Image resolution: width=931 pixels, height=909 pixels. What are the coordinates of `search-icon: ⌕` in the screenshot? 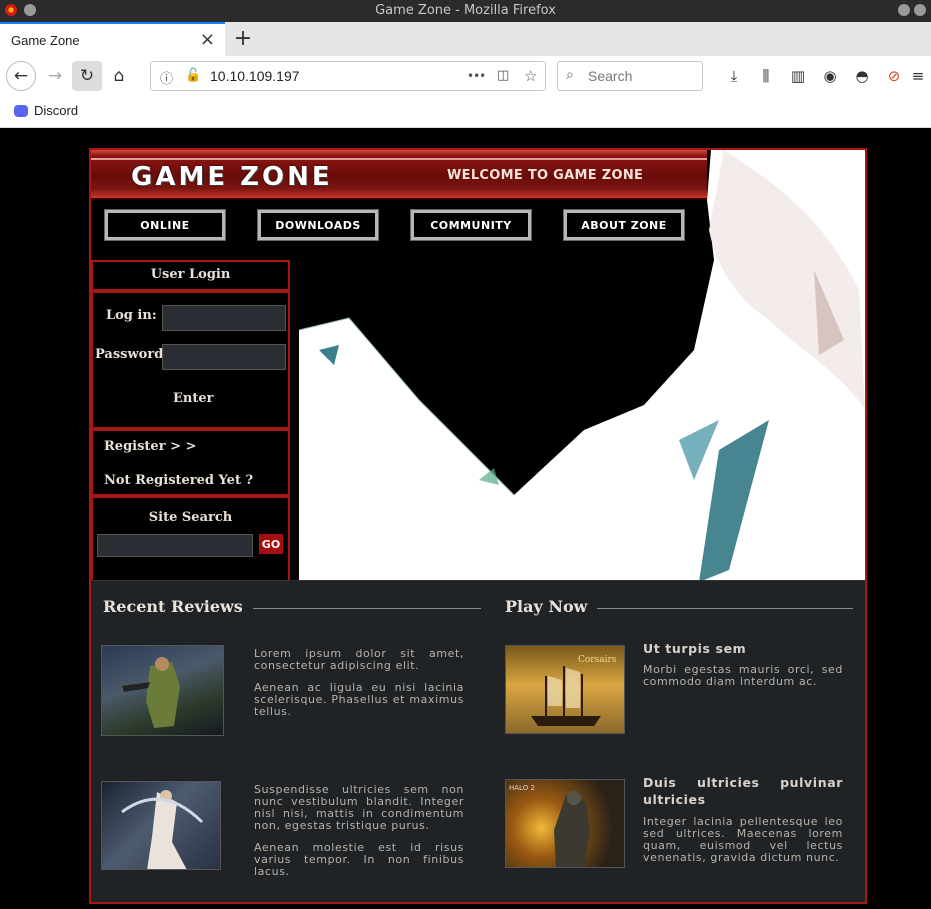 It's located at (570, 75).